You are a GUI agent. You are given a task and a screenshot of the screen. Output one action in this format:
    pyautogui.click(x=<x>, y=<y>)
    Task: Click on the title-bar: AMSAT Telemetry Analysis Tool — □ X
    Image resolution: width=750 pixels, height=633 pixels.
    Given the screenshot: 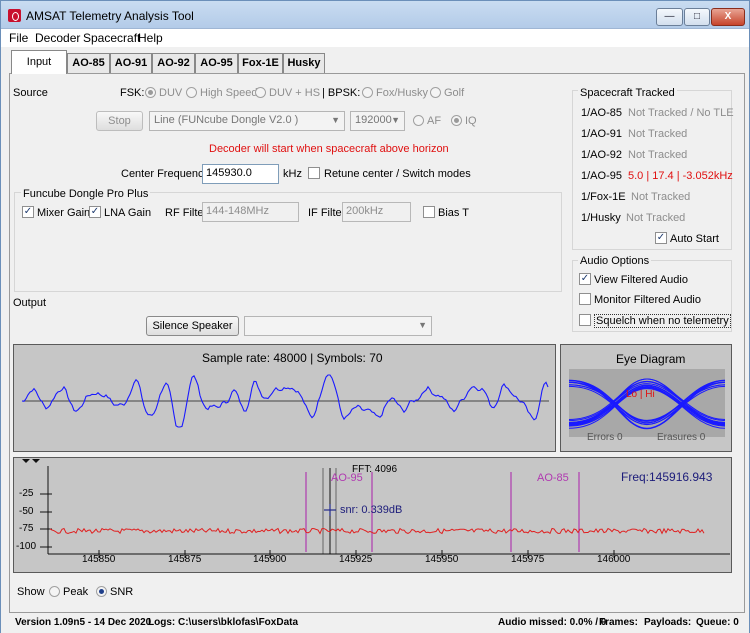 What is the action you would take?
    pyautogui.click(x=375, y=15)
    